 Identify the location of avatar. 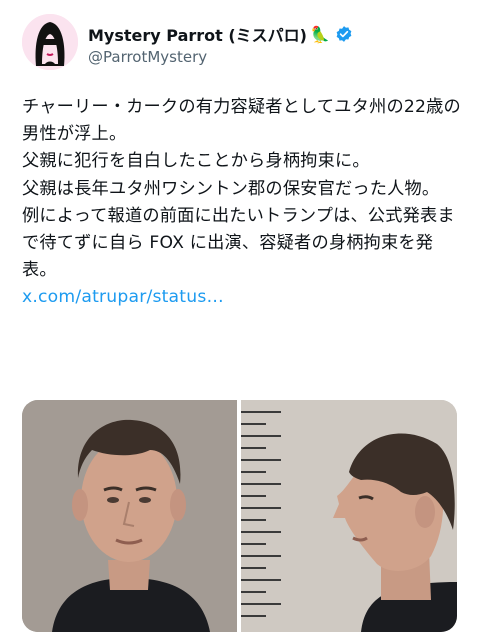
(50, 42).